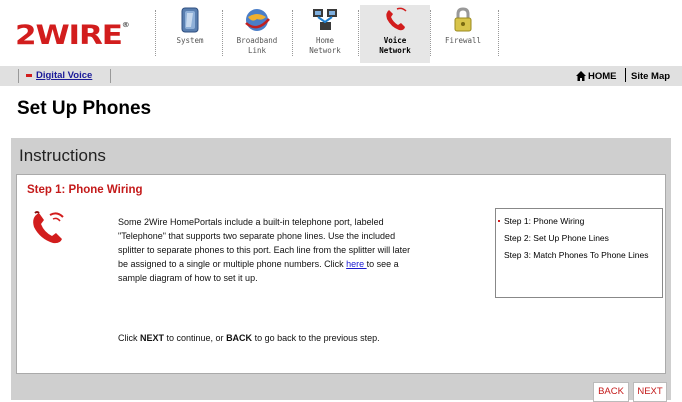 Image resolution: width=682 pixels, height=402 pixels. Describe the element at coordinates (650, 392) in the screenshot. I see `next-button: NEXT` at that location.